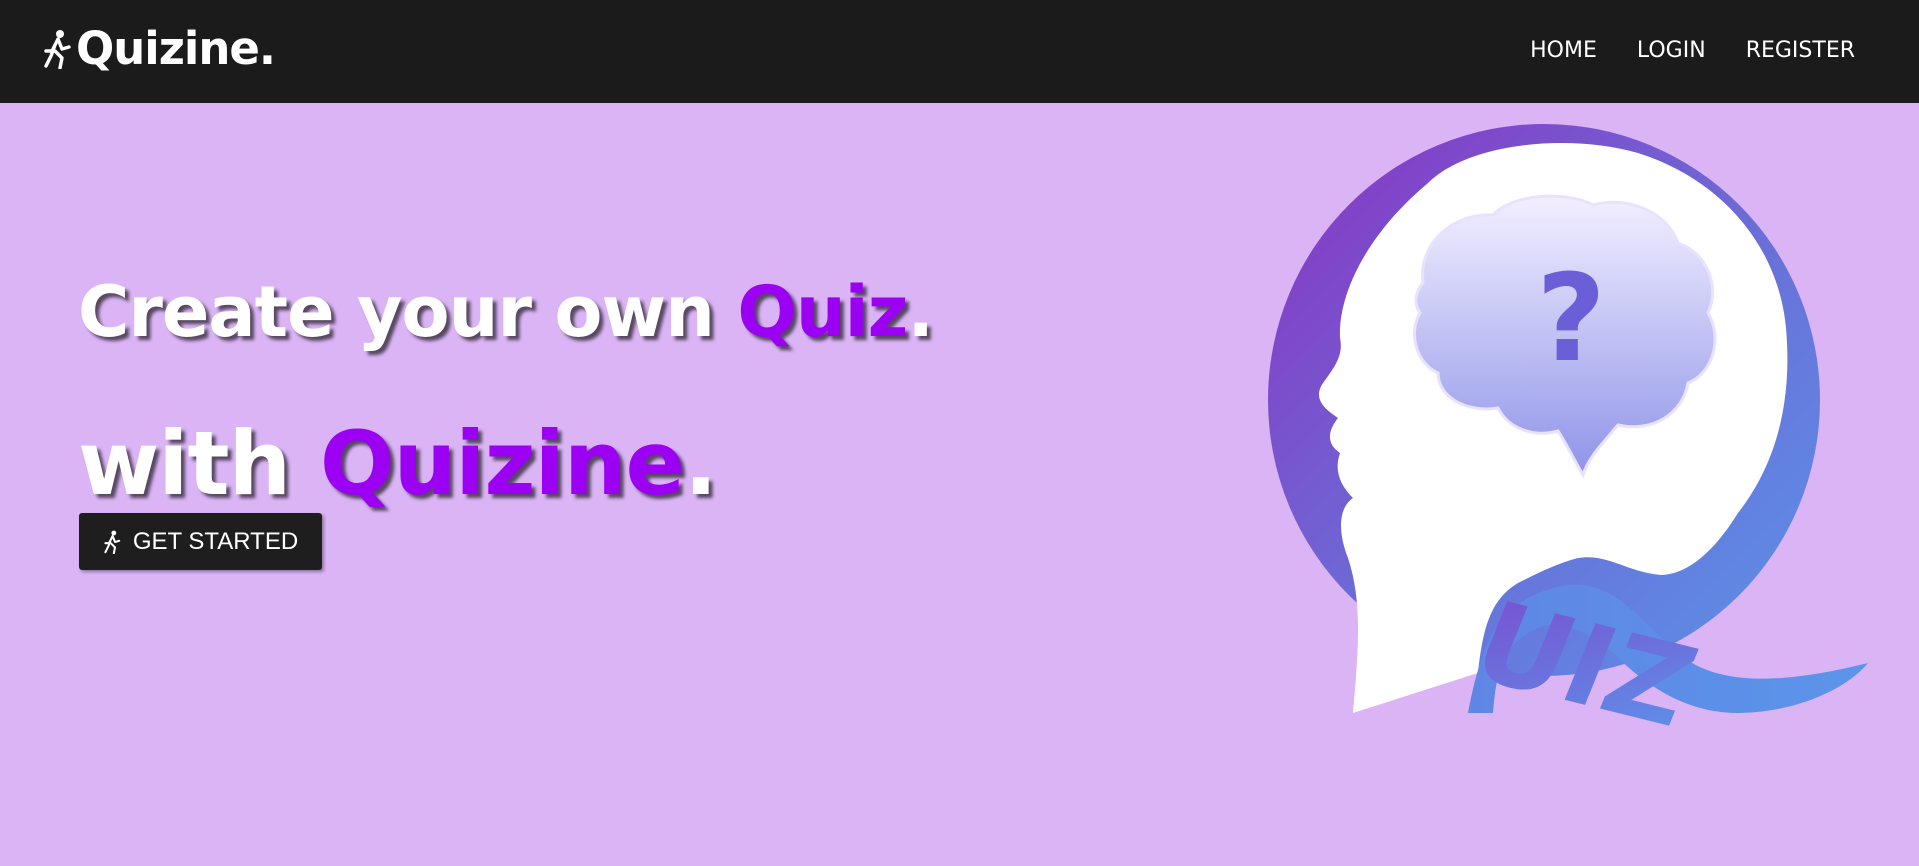  What do you see at coordinates (1800, 50) in the screenshot?
I see `nav-link-register: REGISTER` at bounding box center [1800, 50].